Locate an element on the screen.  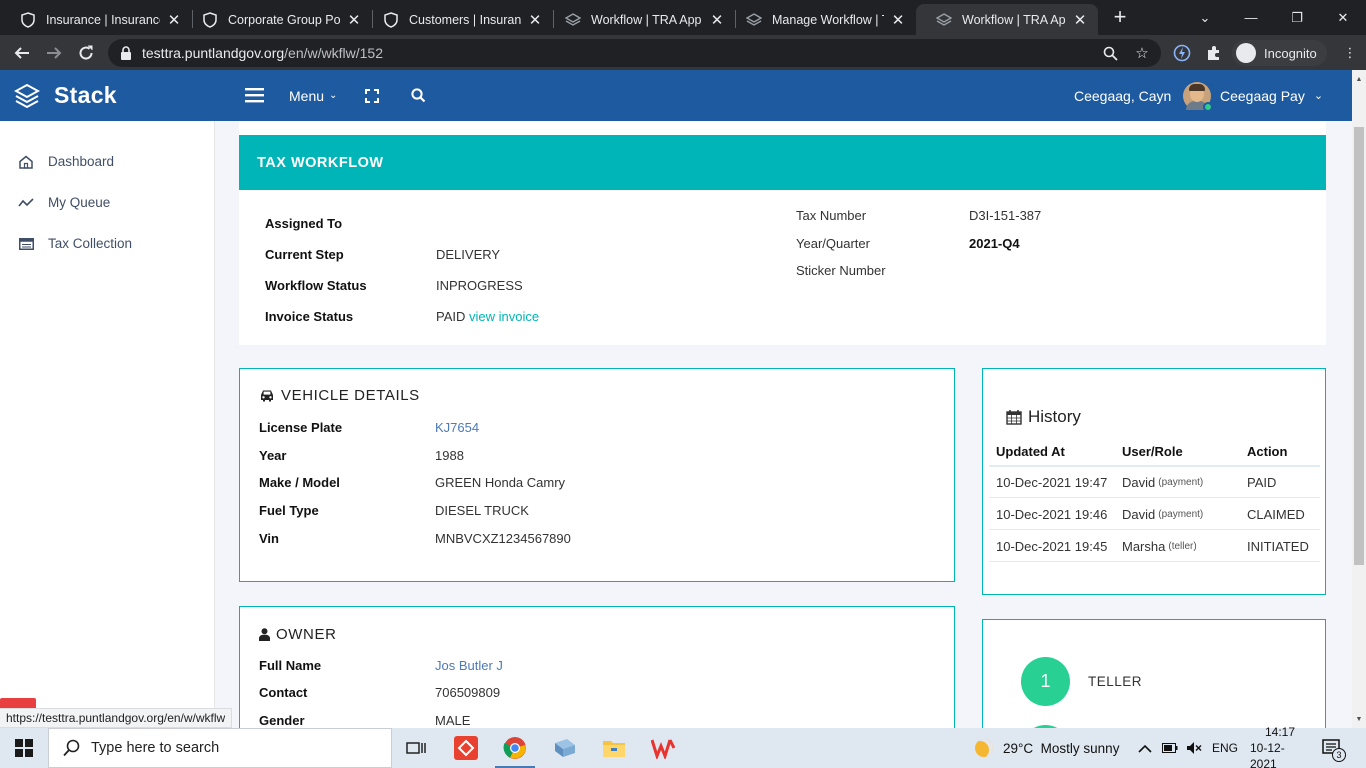
brand-logo: Stack is located at coordinates (65, 95).